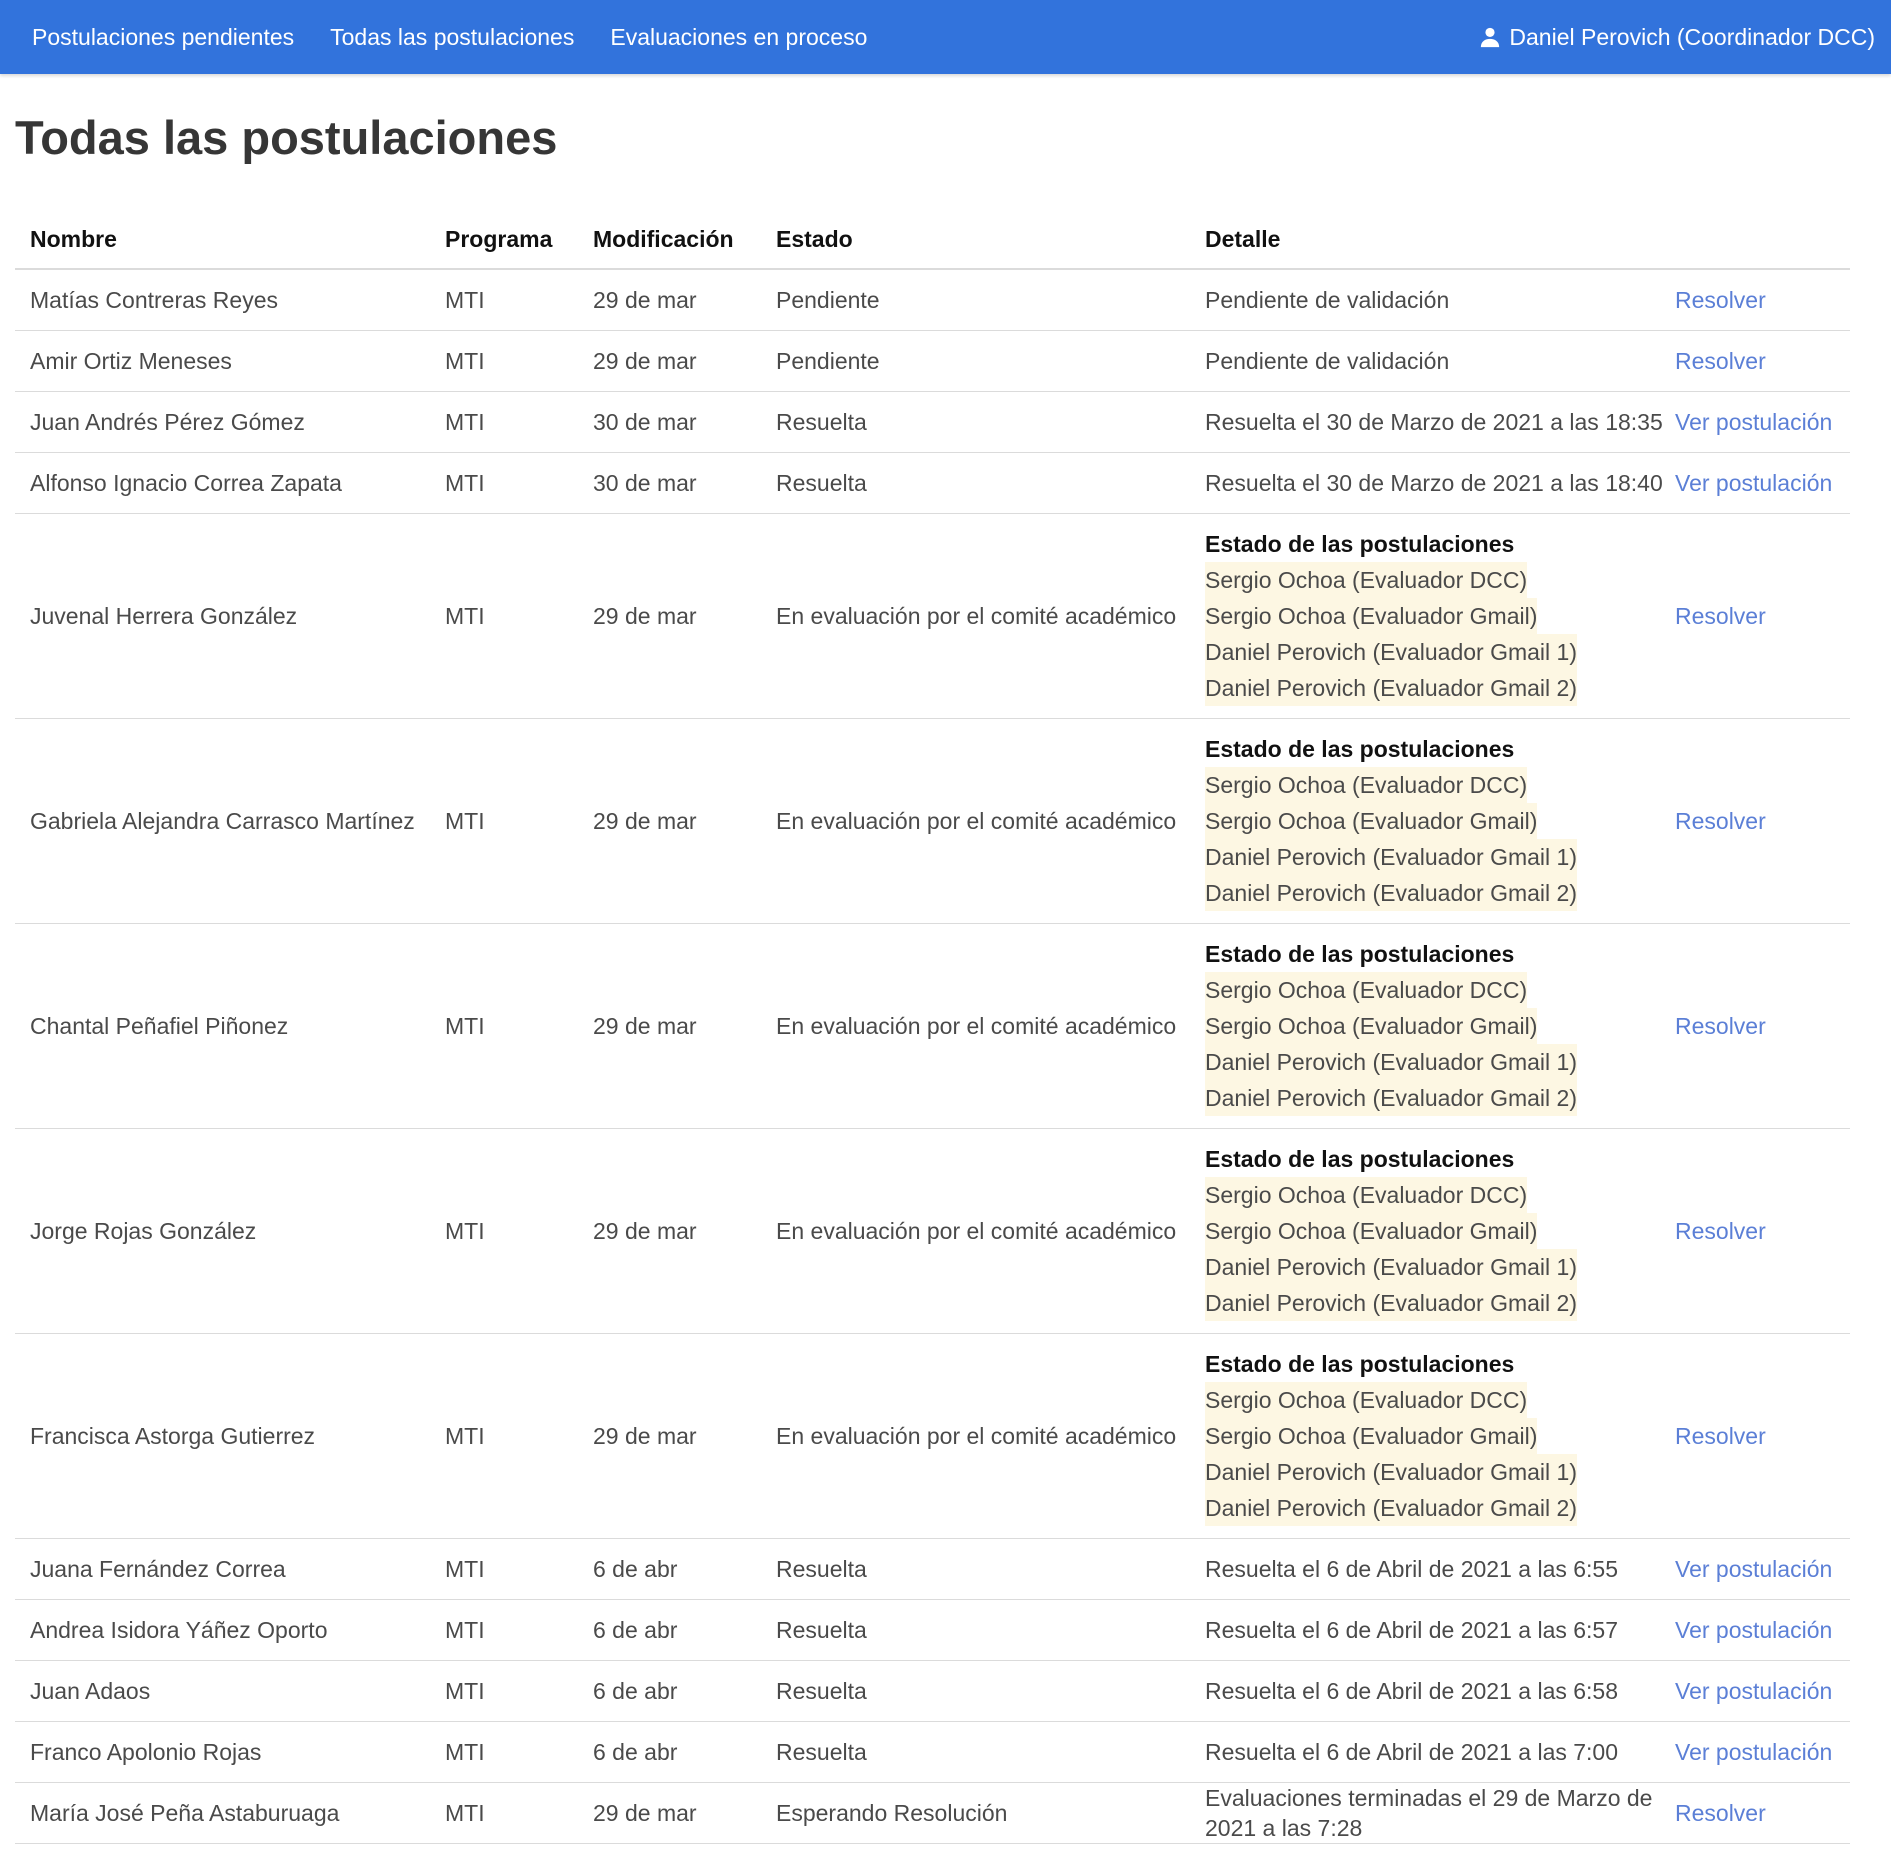 The image size is (1891, 1852). Describe the element at coordinates (222, 1569) in the screenshot. I see `cell-nombre: Juana Fernández Correa` at that location.